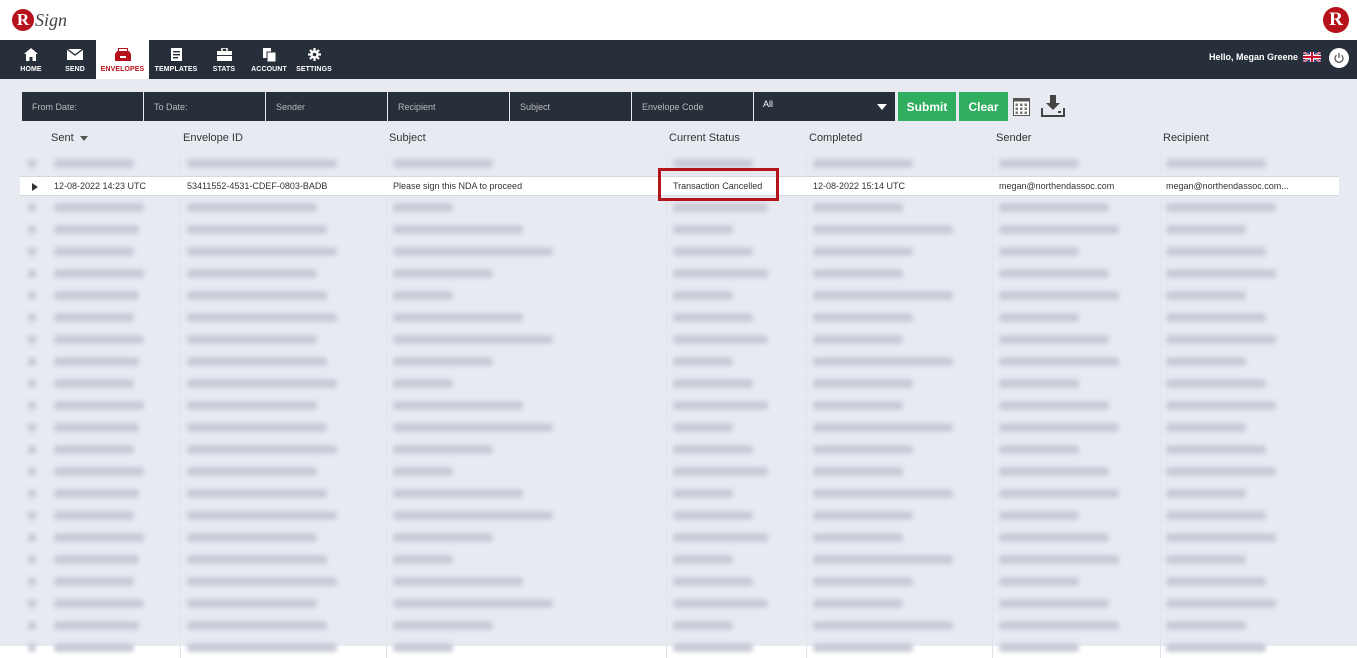  Describe the element at coordinates (1021, 109) in the screenshot. I see `calendar-icon` at that location.